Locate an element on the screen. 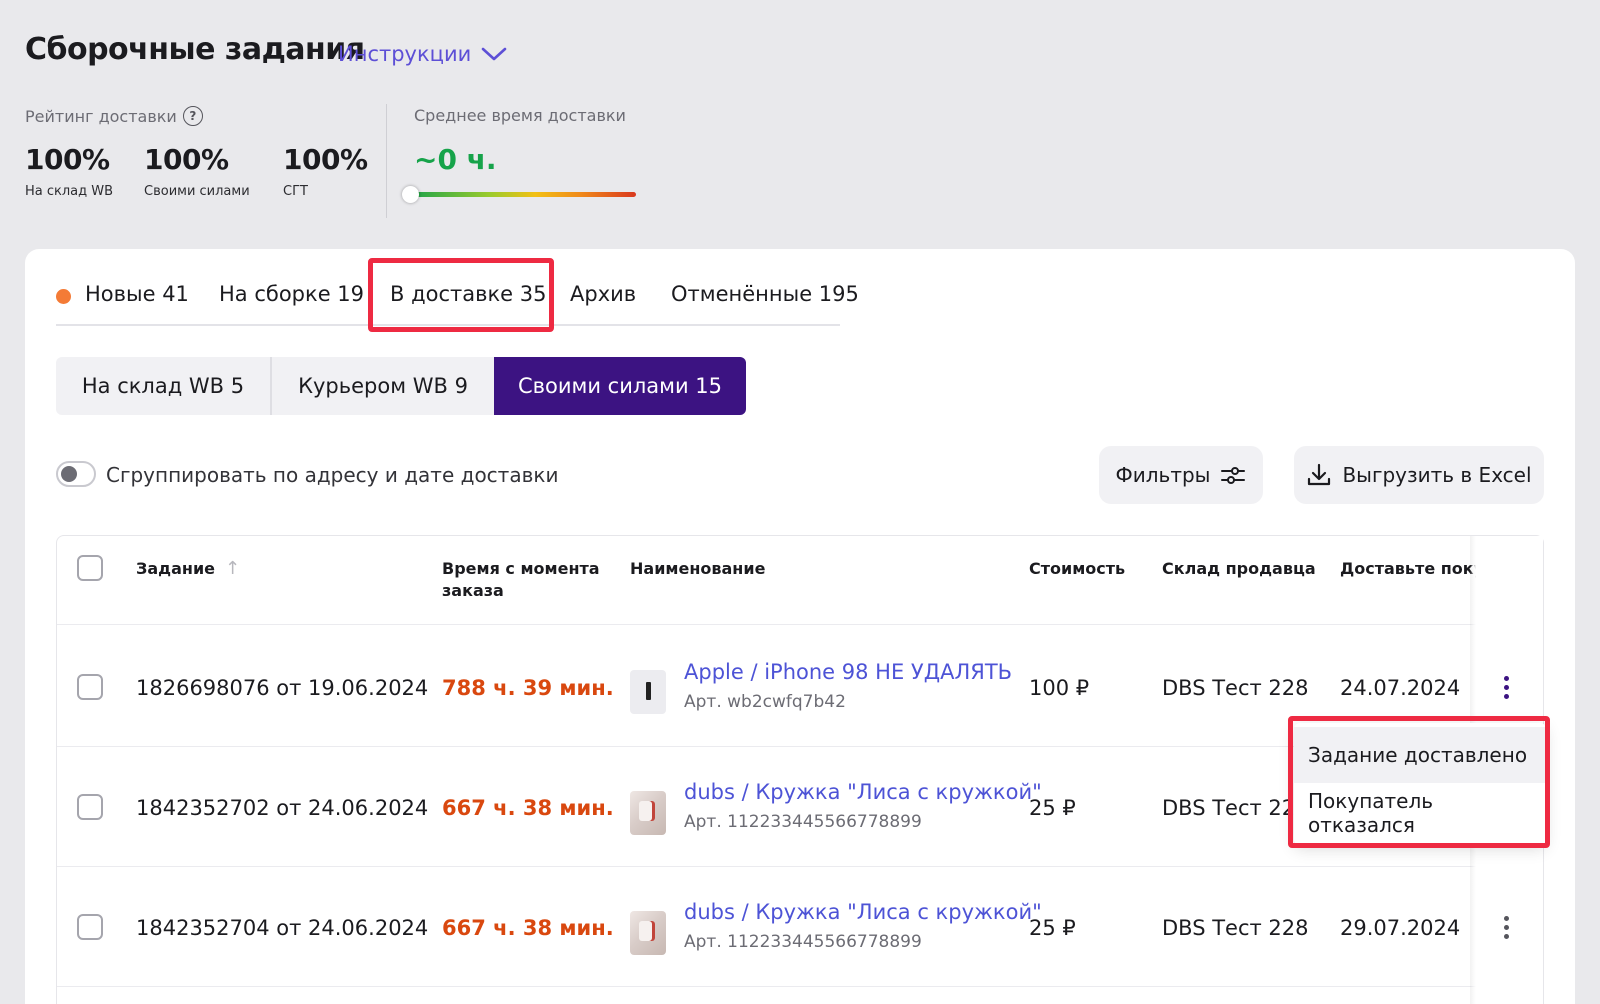 The image size is (1600, 1004). header-task-label: Задание is located at coordinates (175, 568).